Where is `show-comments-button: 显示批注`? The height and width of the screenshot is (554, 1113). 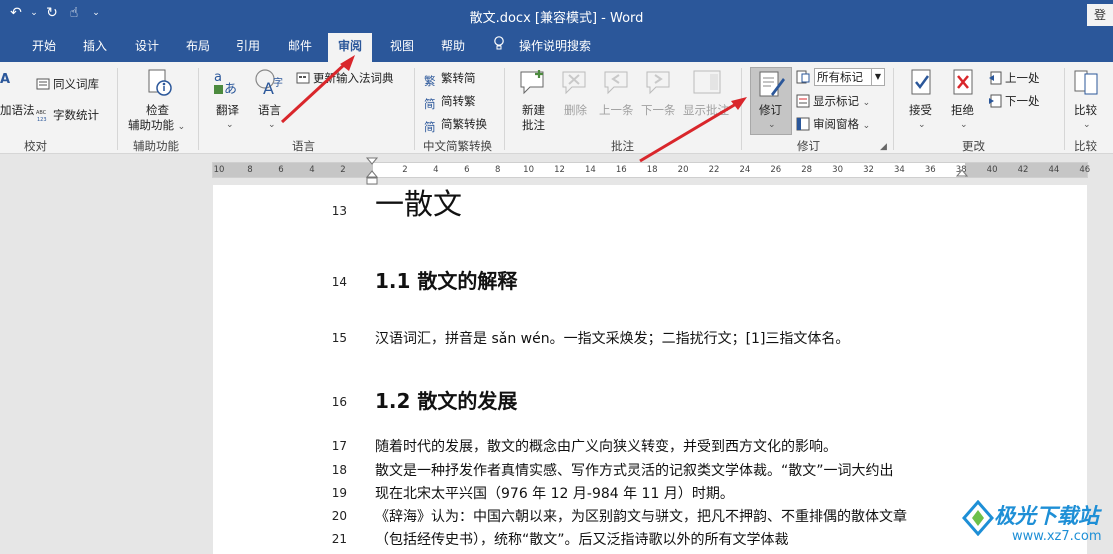
show-comments-button: 显示批注 is located at coordinates (706, 110).